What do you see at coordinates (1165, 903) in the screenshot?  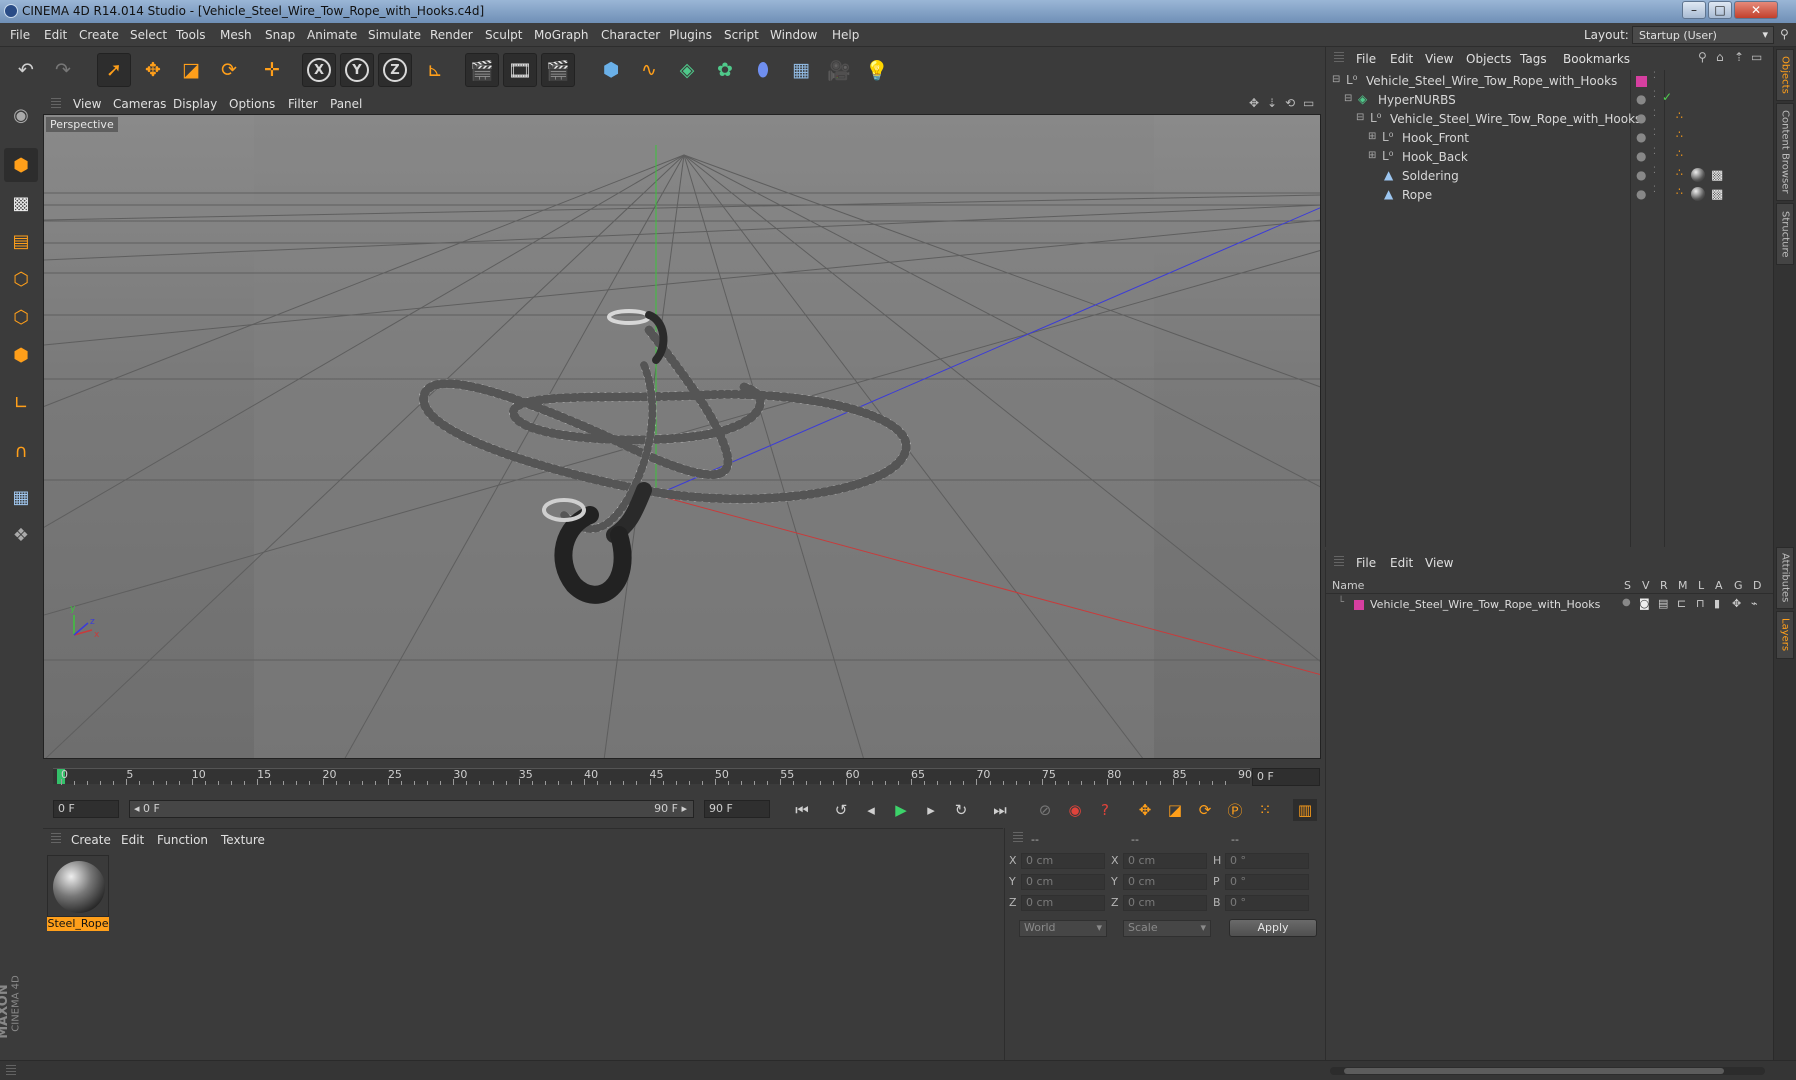 I see `size-z-field: 0 cm` at bounding box center [1165, 903].